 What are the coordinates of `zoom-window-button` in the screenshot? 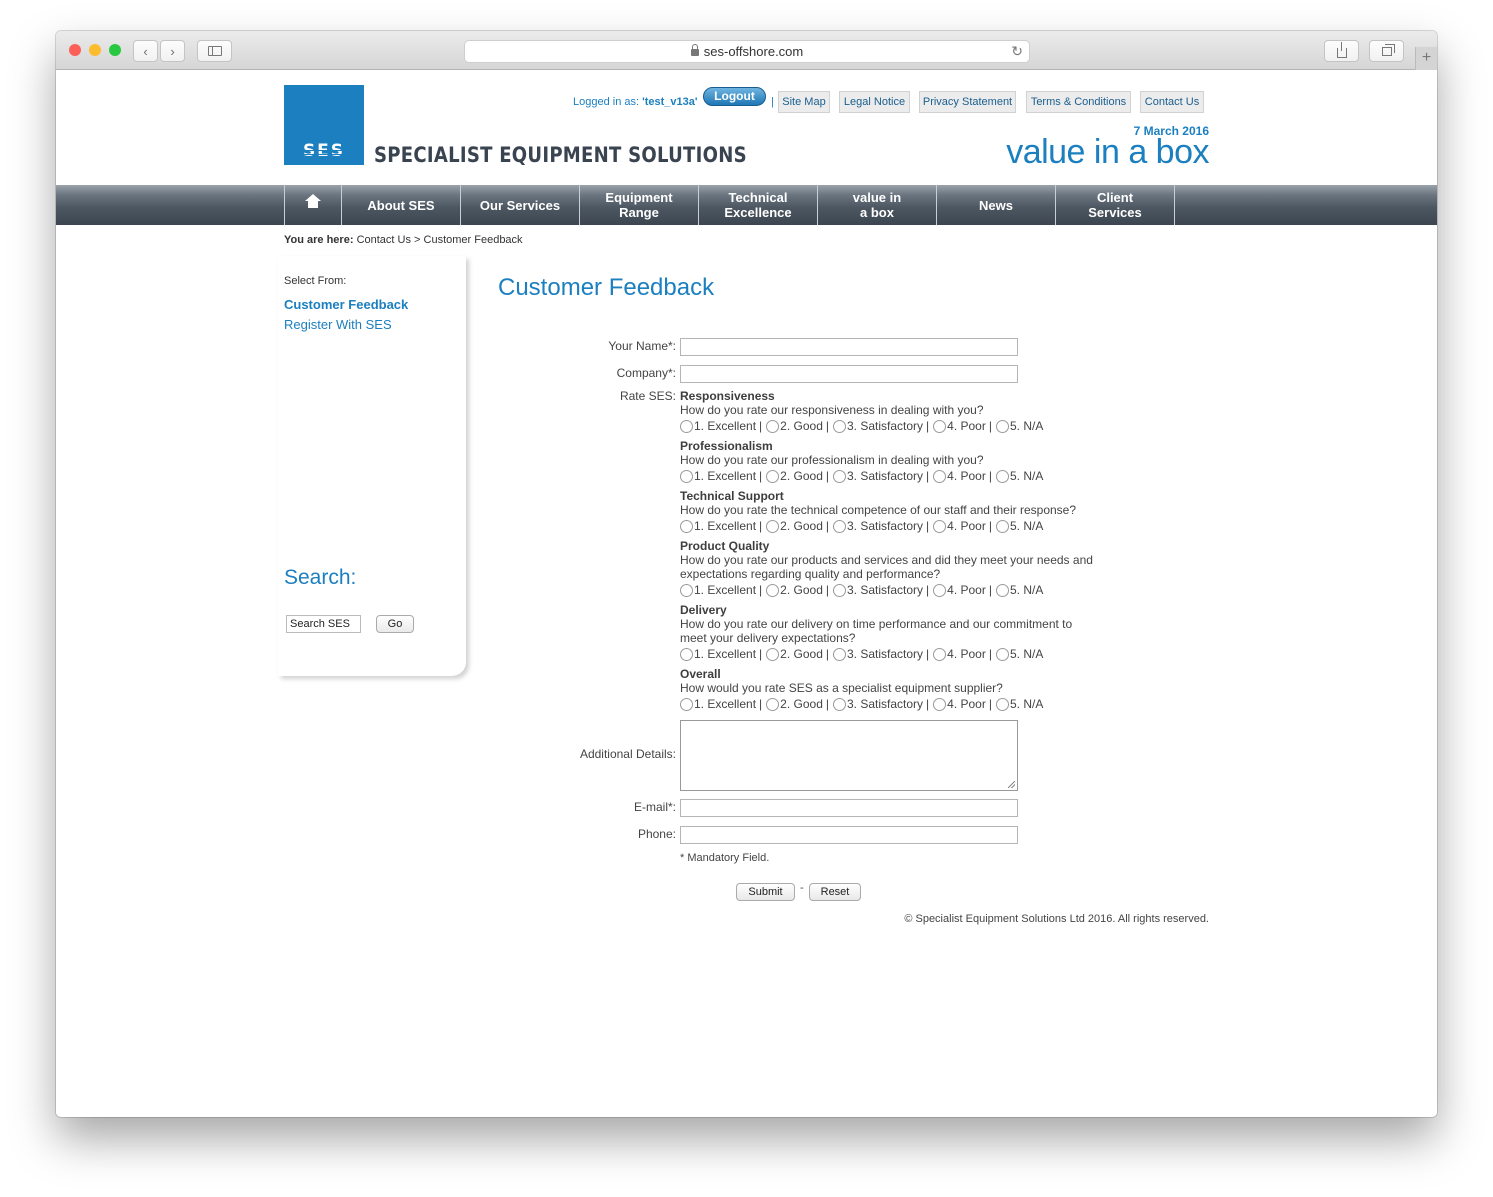 It's located at (115, 50).